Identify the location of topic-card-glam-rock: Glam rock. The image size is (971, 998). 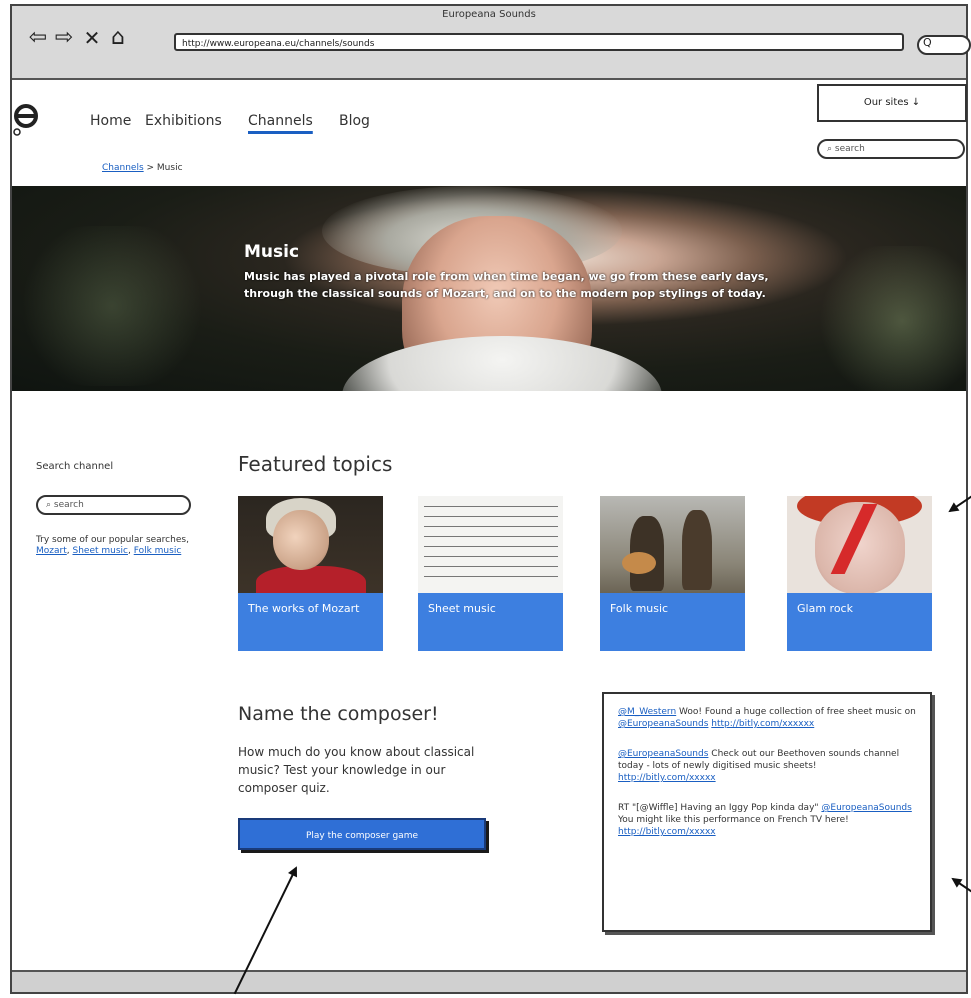
(859, 573).